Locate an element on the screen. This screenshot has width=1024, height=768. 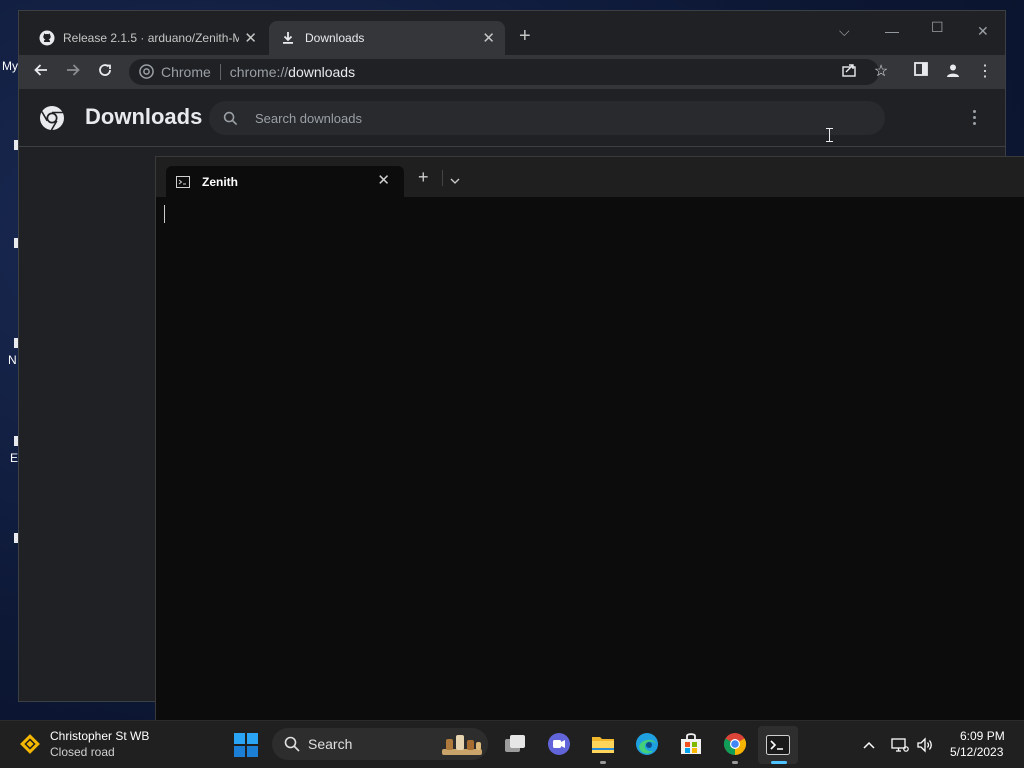
terminal-new-tab-plus-icon: + is located at coordinates (423, 177).